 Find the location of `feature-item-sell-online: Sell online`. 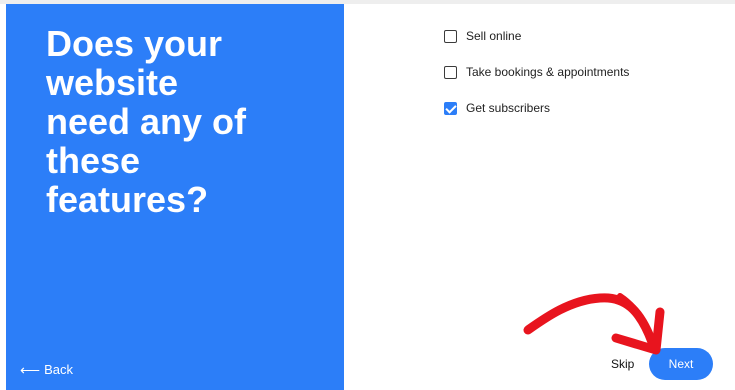

feature-item-sell-online: Sell online is located at coordinates (536, 36).